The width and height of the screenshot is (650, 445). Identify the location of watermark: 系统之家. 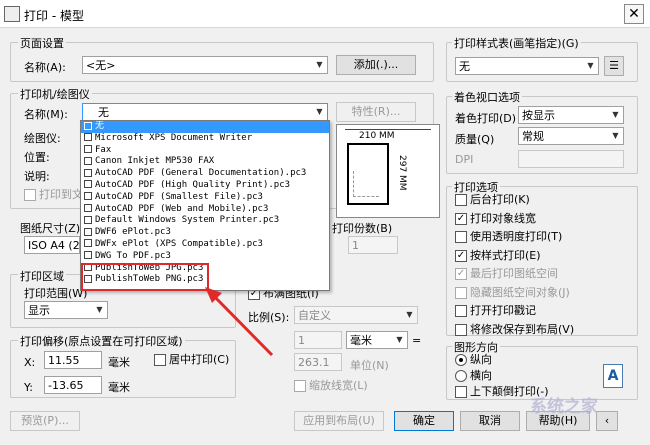
(564, 407).